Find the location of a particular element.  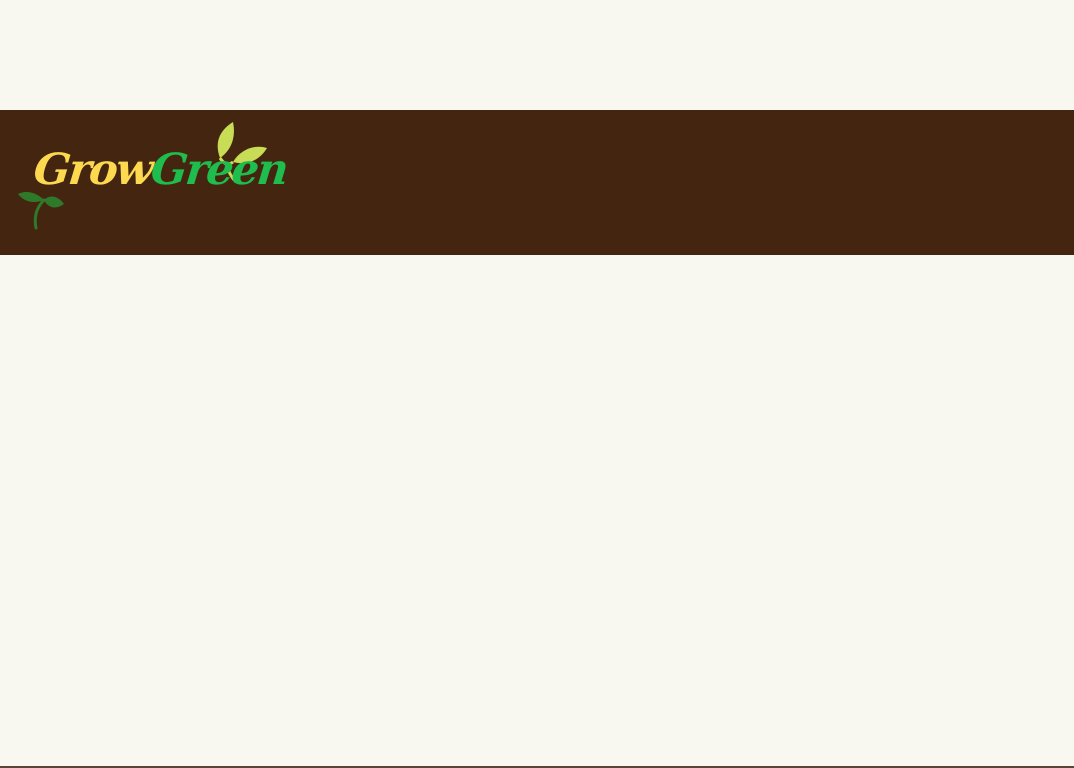

logo-word-green: Green is located at coordinates (219, 170).